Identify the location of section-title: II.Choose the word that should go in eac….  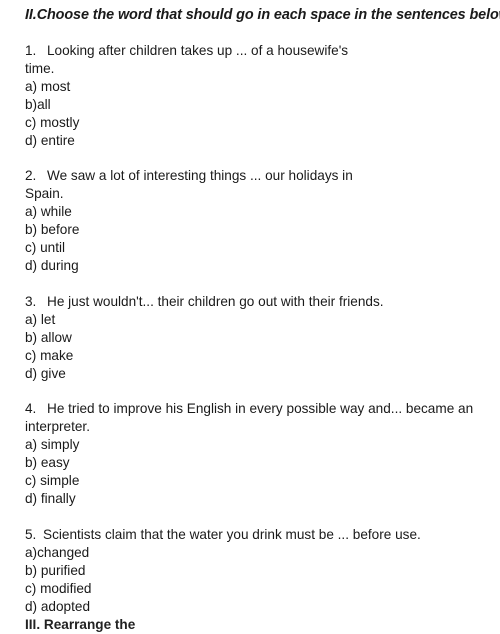
(262, 15).